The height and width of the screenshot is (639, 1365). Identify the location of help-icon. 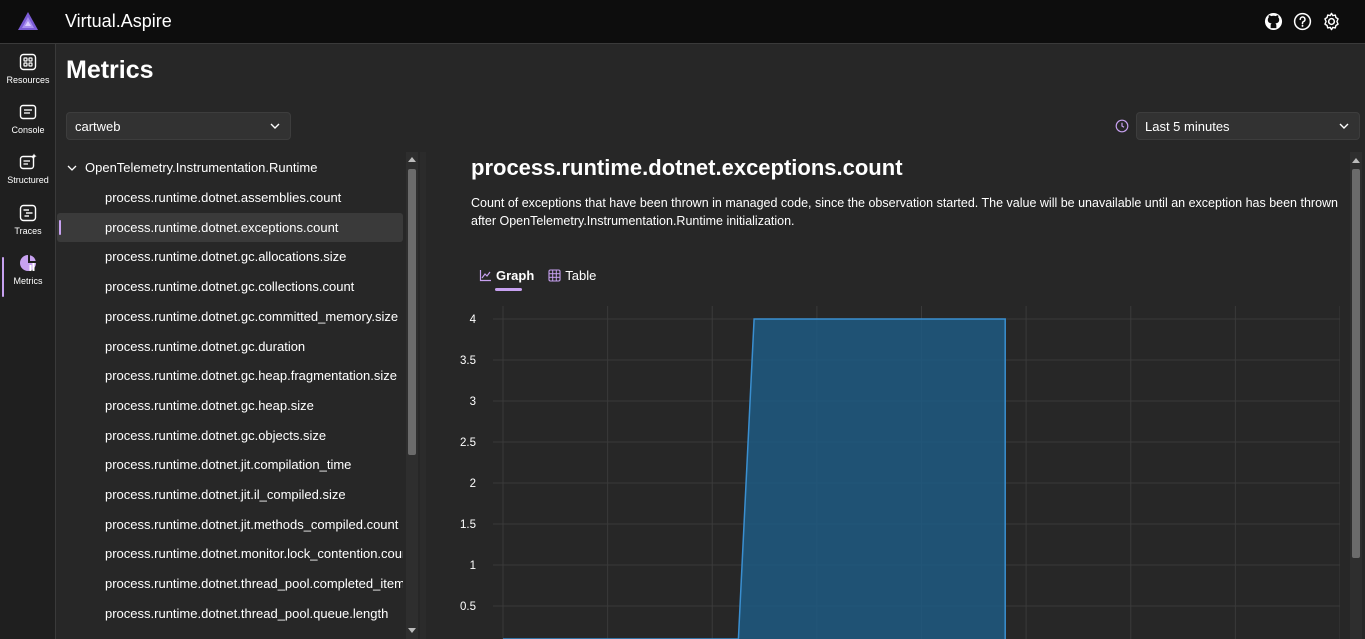
(1302, 21).